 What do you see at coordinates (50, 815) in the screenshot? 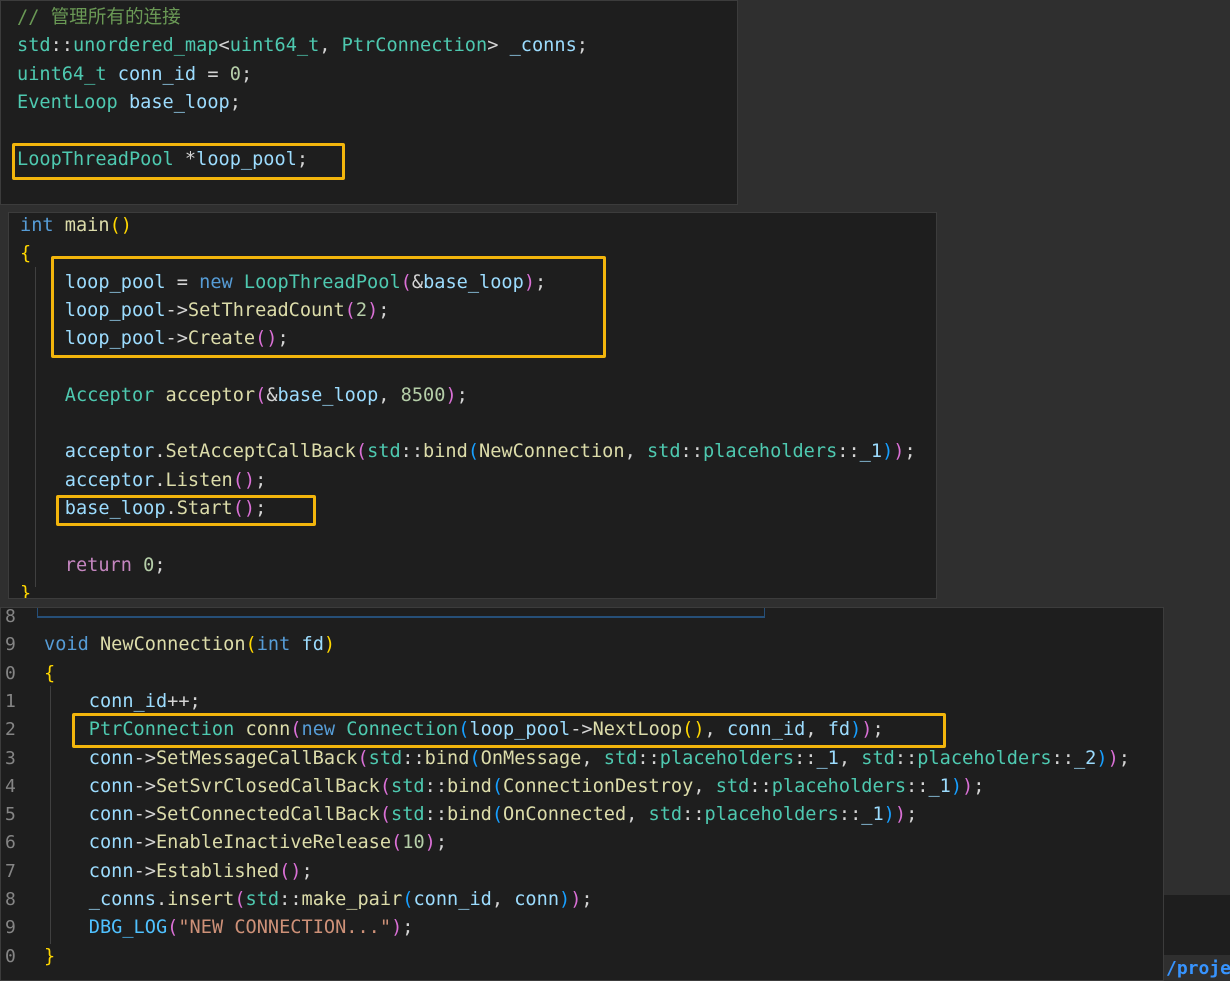
I see `indent-guide` at bounding box center [50, 815].